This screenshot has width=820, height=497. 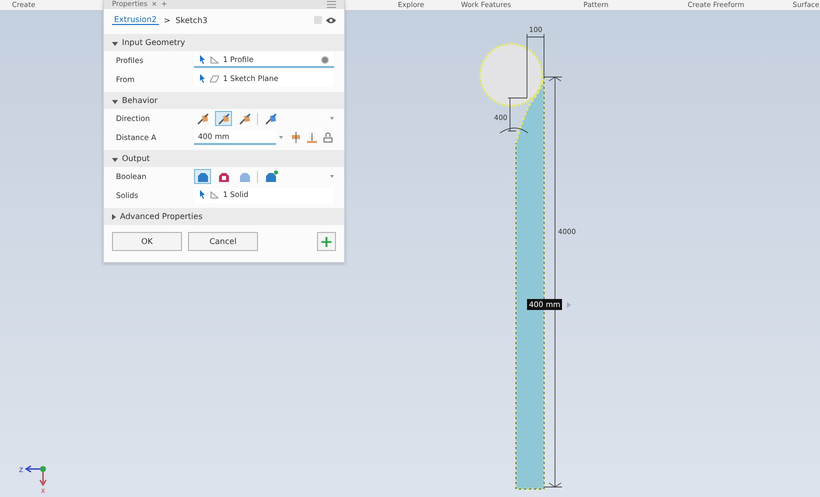 I want to click on new-body-icon, so click(x=271, y=177).